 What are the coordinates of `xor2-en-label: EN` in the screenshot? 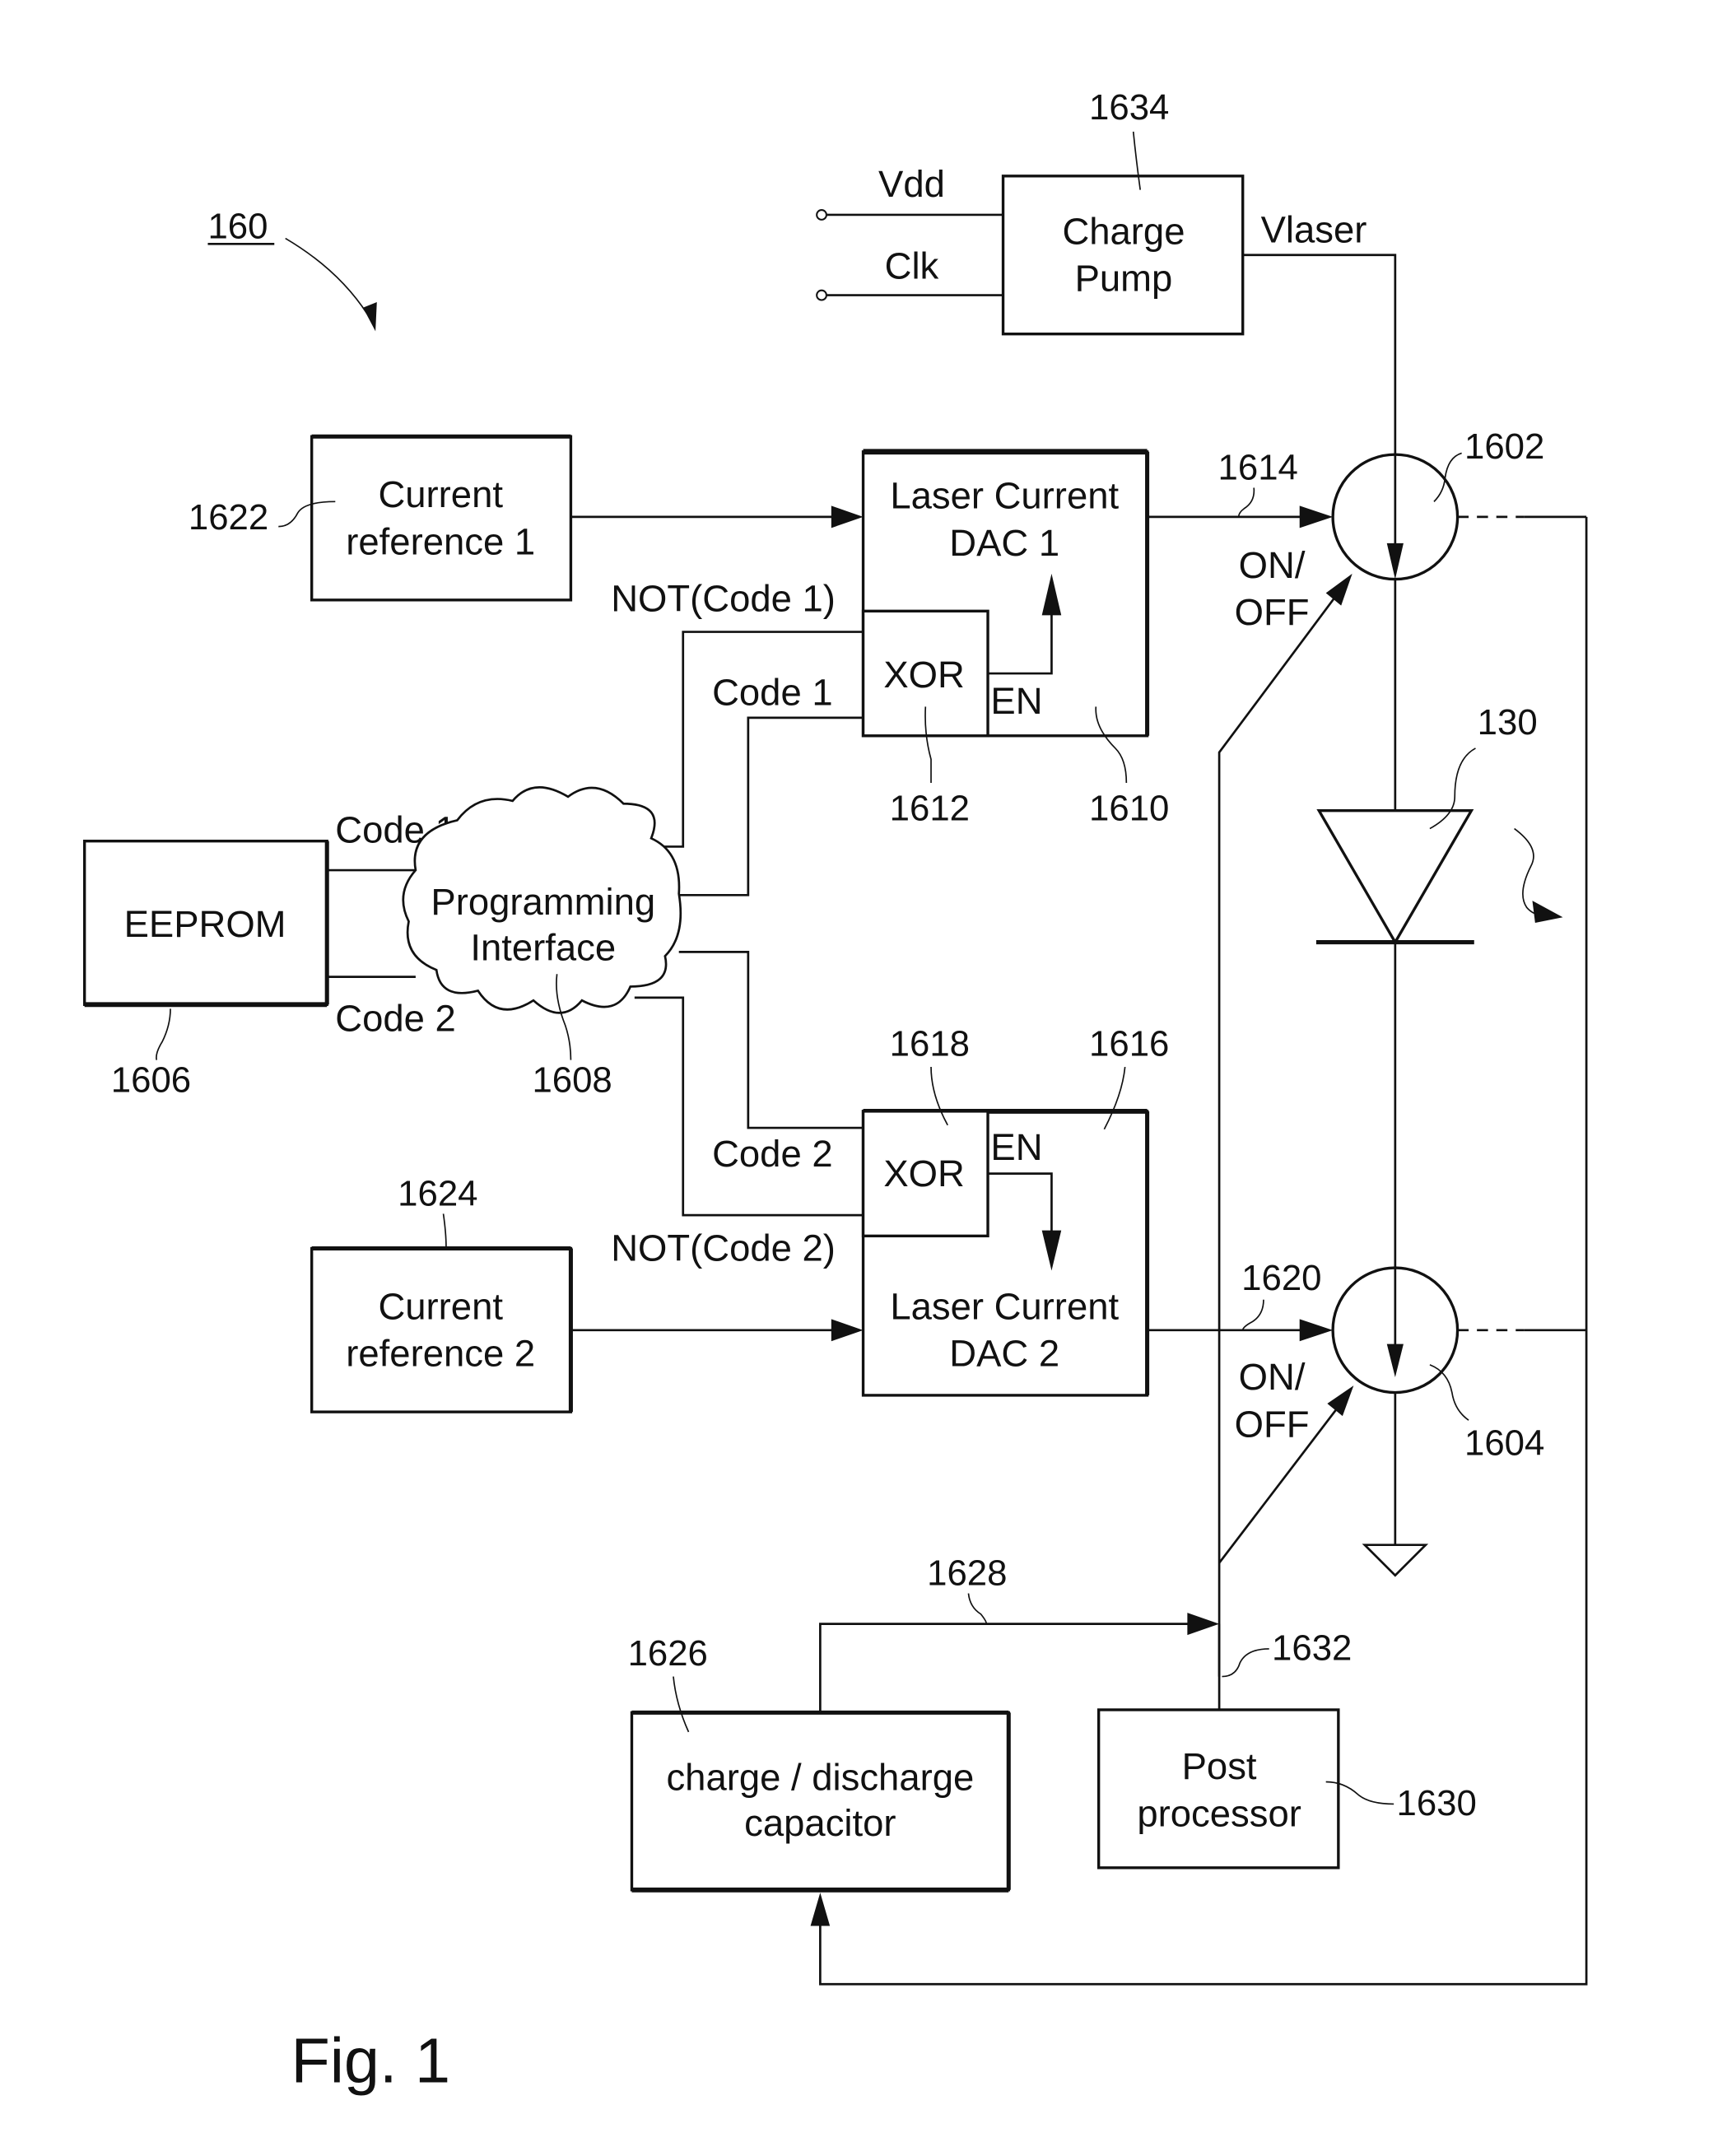 It's located at (1016, 1147).